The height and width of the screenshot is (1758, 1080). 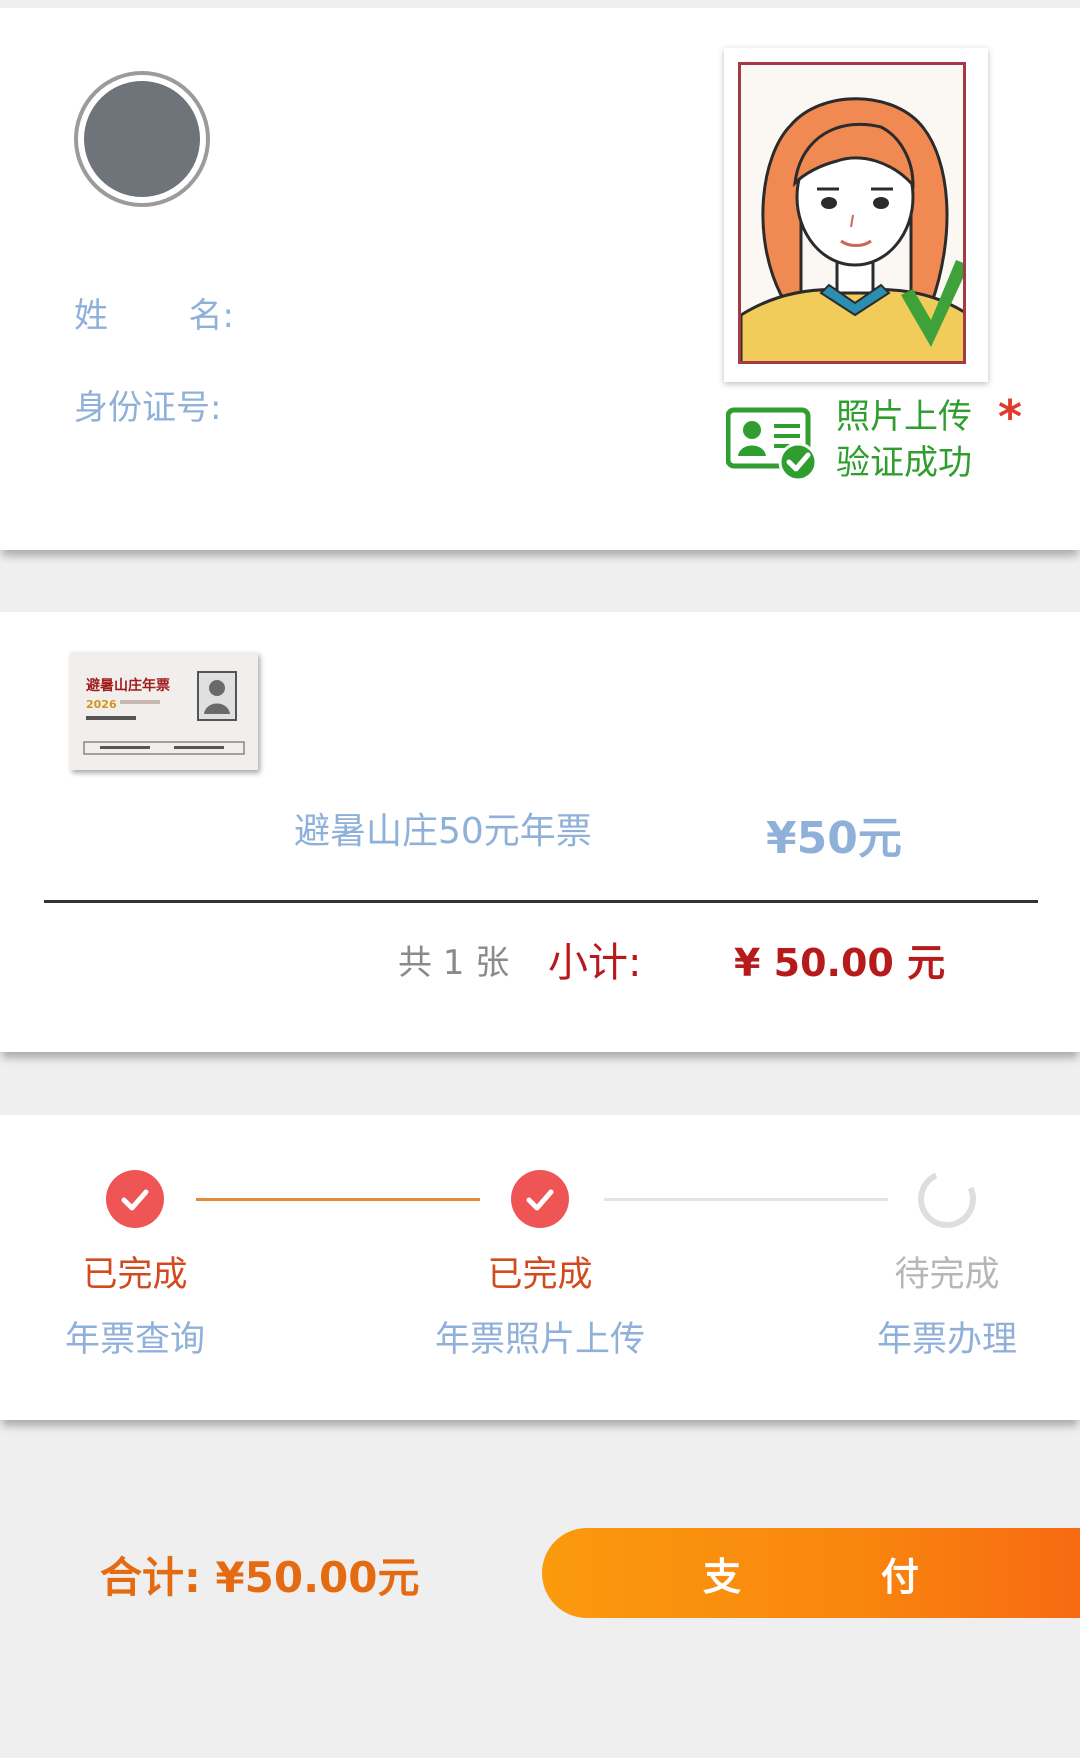 I want to click on step-name: 年票照片上传, so click(x=539, y=1340).